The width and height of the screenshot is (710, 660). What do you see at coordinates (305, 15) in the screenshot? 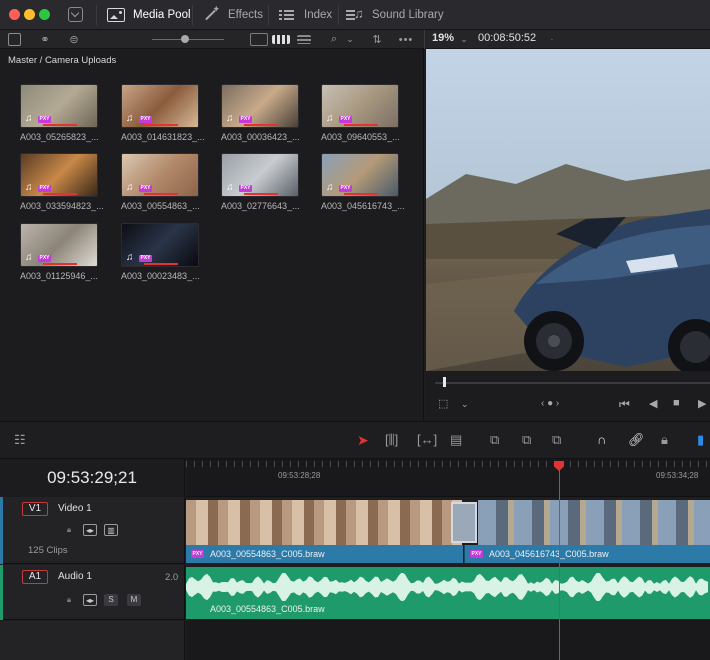
I see `index-tab: Index` at bounding box center [305, 15].